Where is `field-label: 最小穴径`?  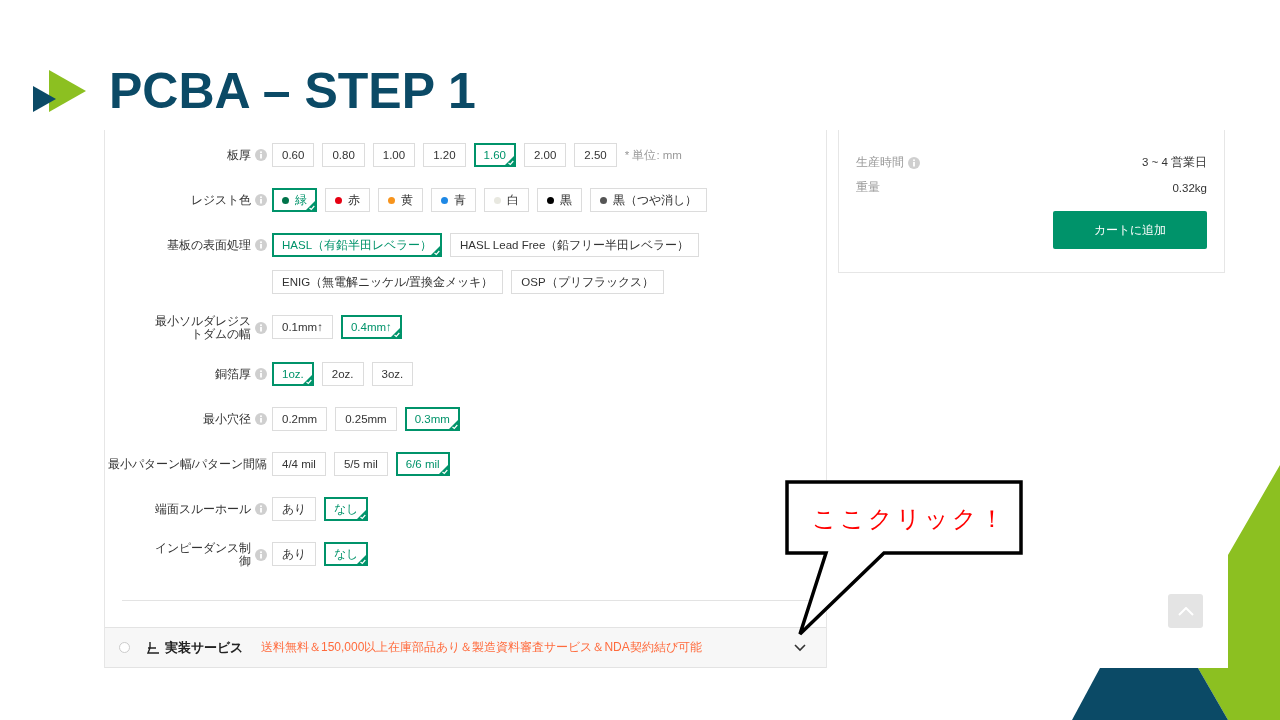
field-label: 最小穴径 is located at coordinates (227, 419).